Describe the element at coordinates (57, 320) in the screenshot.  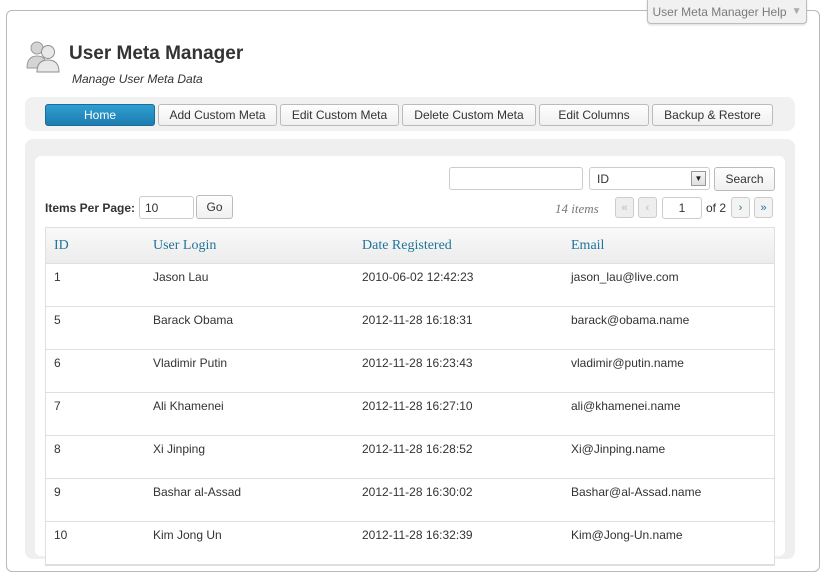
I see `cell-id: 5` at that location.